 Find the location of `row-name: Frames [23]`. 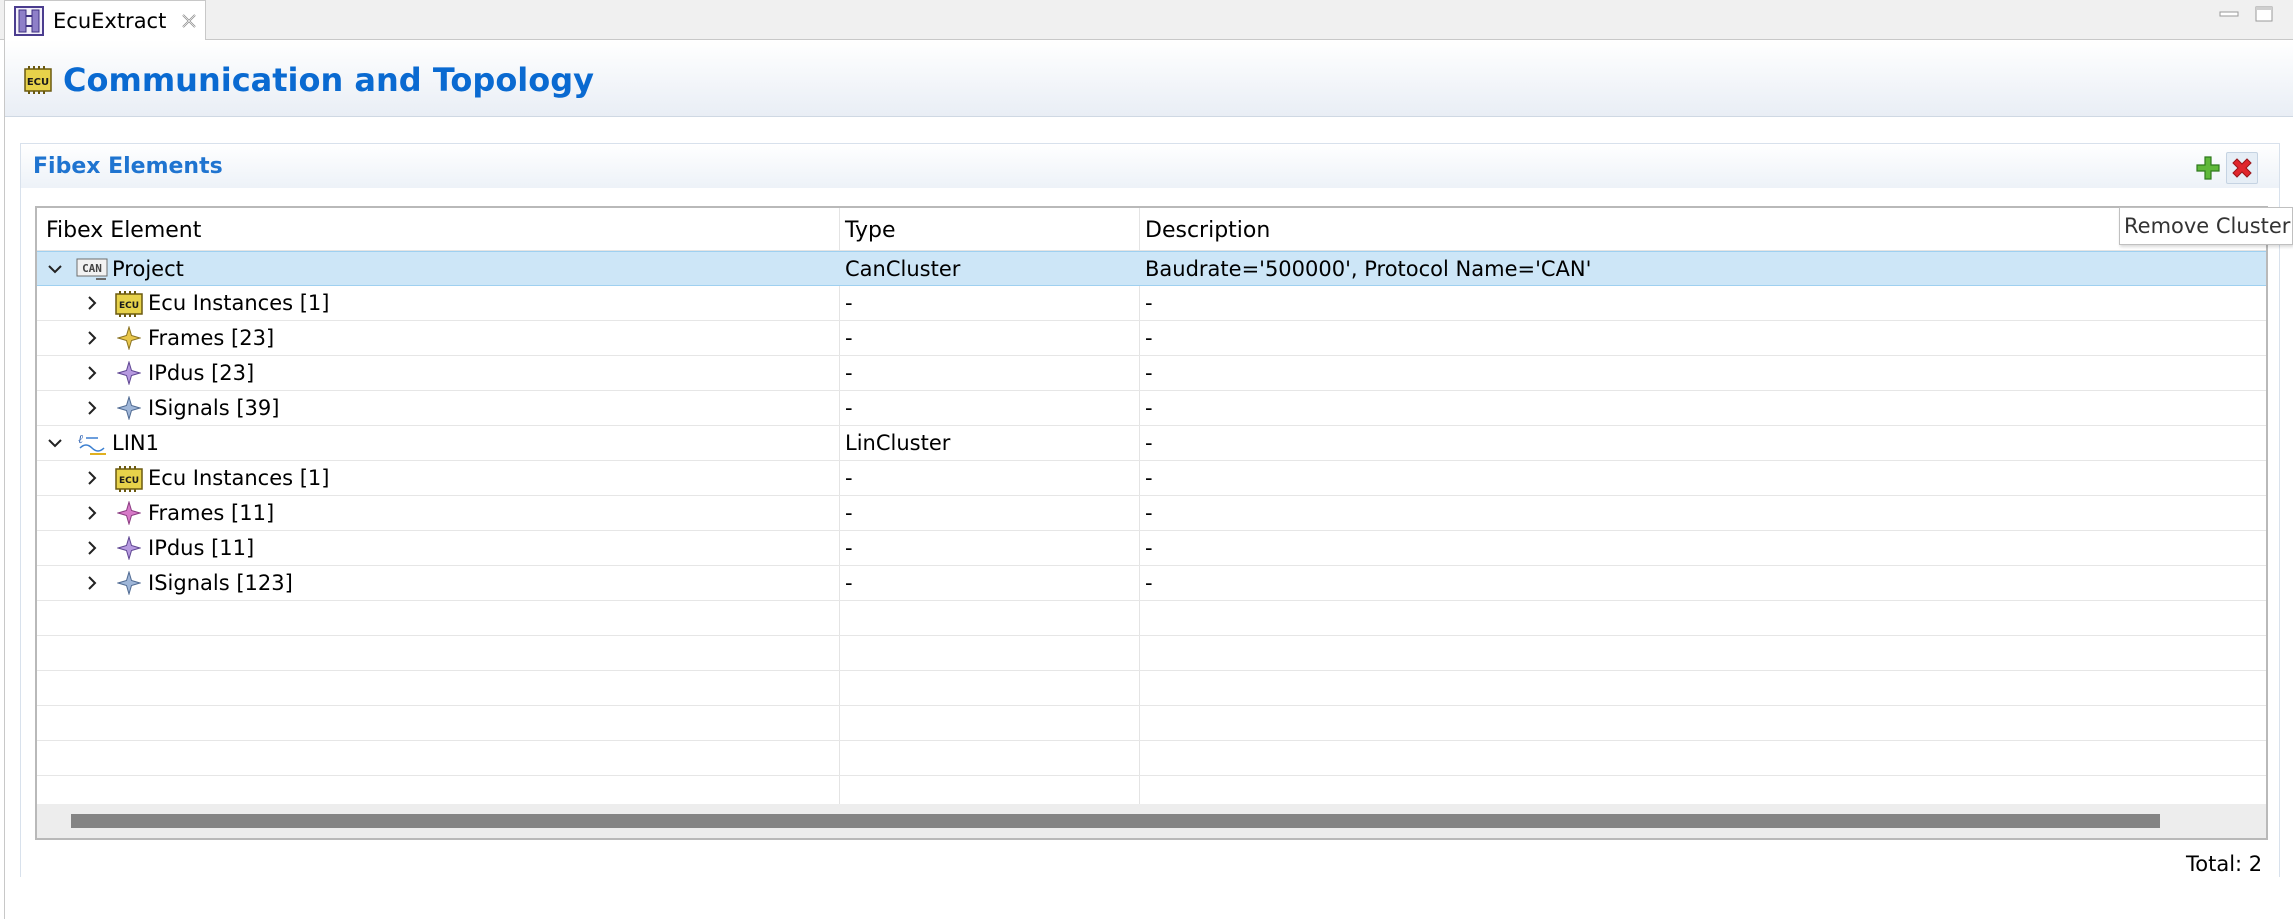

row-name: Frames [23] is located at coordinates (211, 338).